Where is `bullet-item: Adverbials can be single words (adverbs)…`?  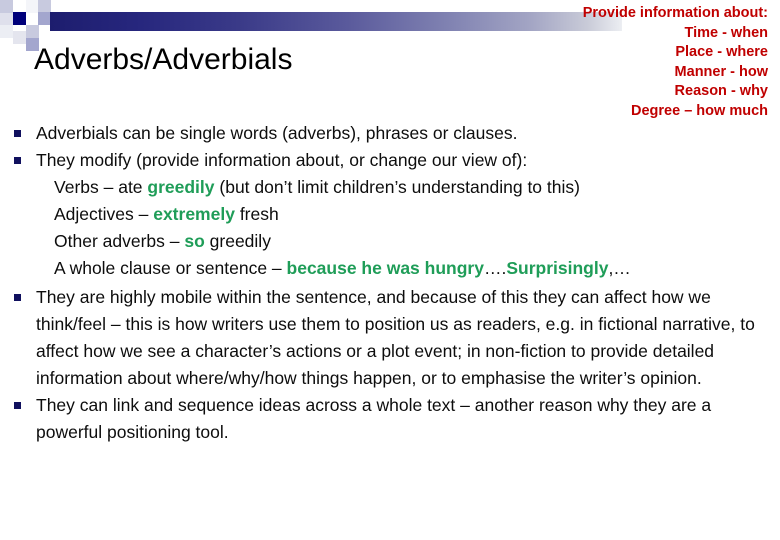 bullet-item: Adverbials can be single words (adverbs)… is located at coordinates (390, 133).